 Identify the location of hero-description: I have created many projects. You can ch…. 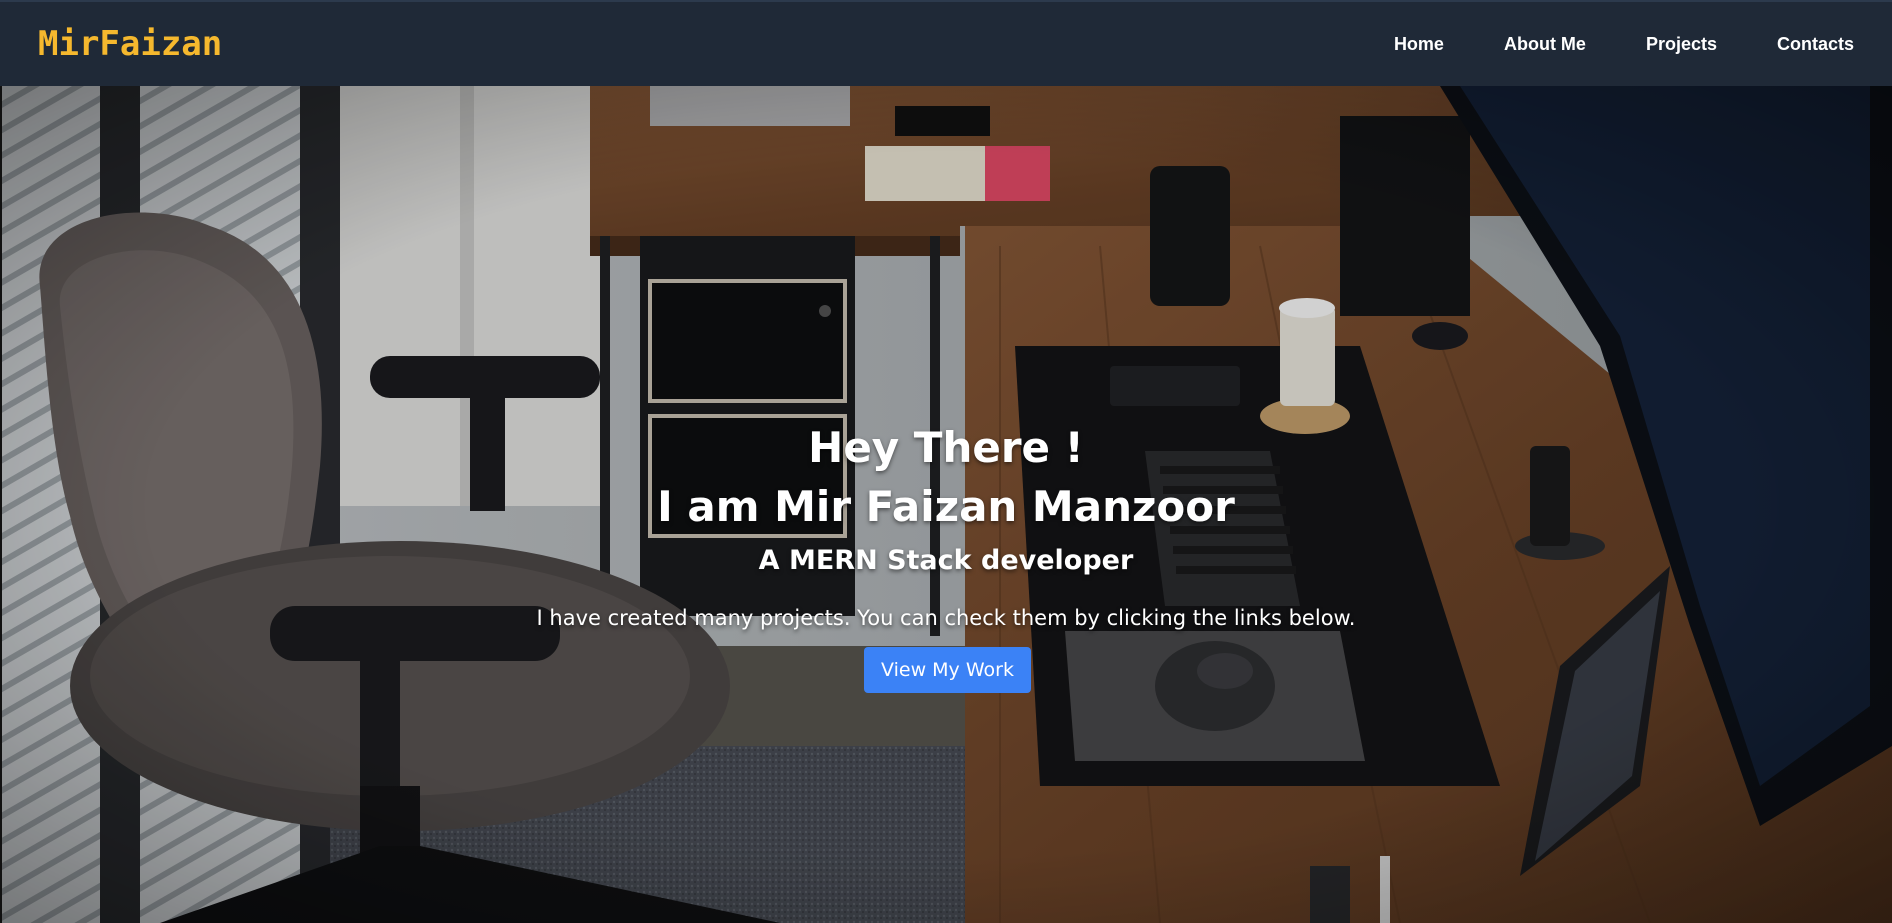
(946, 618).